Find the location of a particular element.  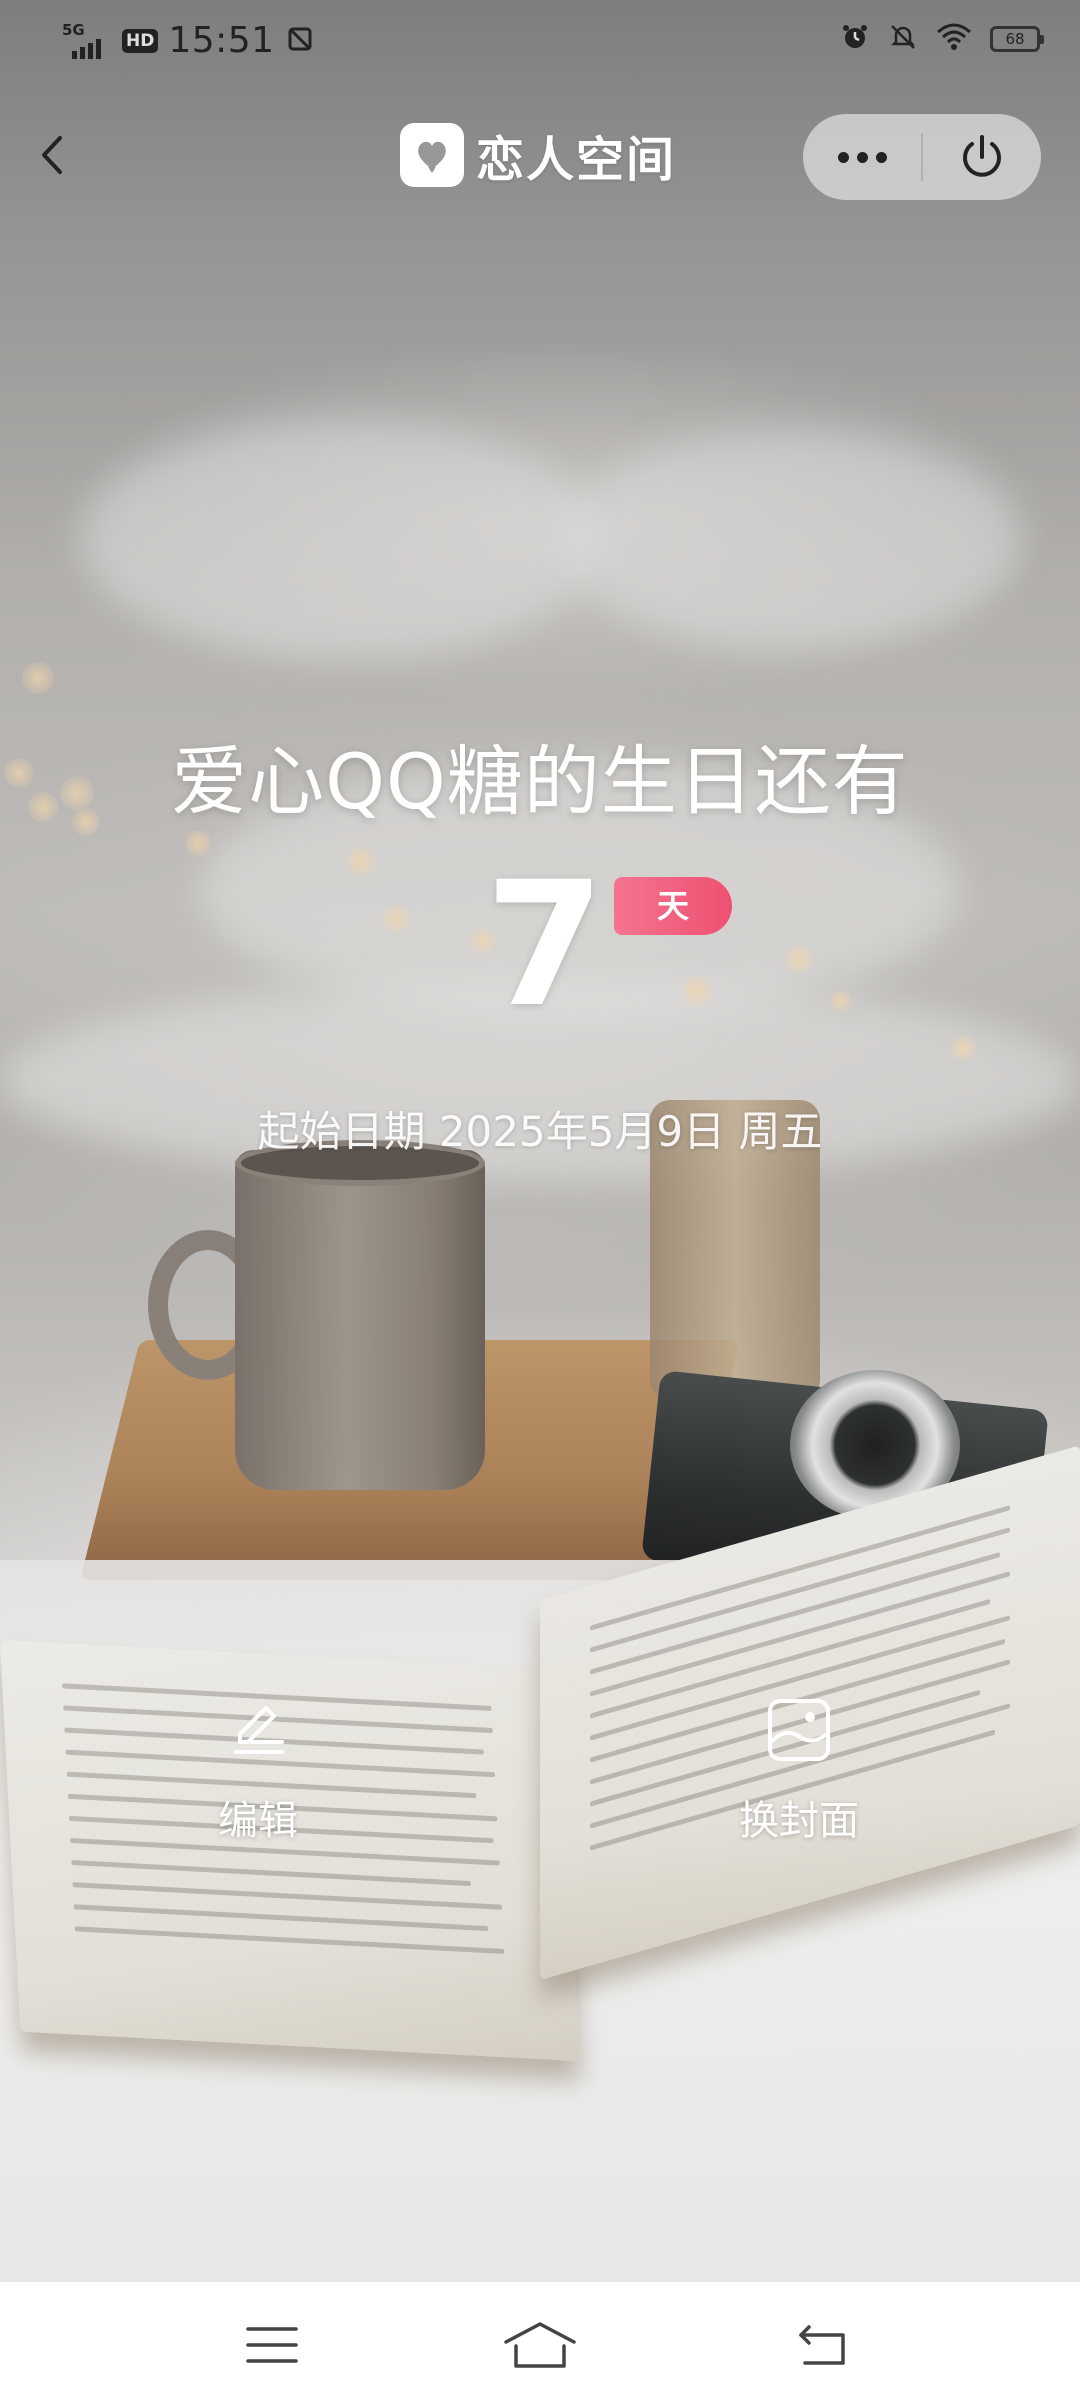

battery-icon: 68 is located at coordinates (1017, 39).